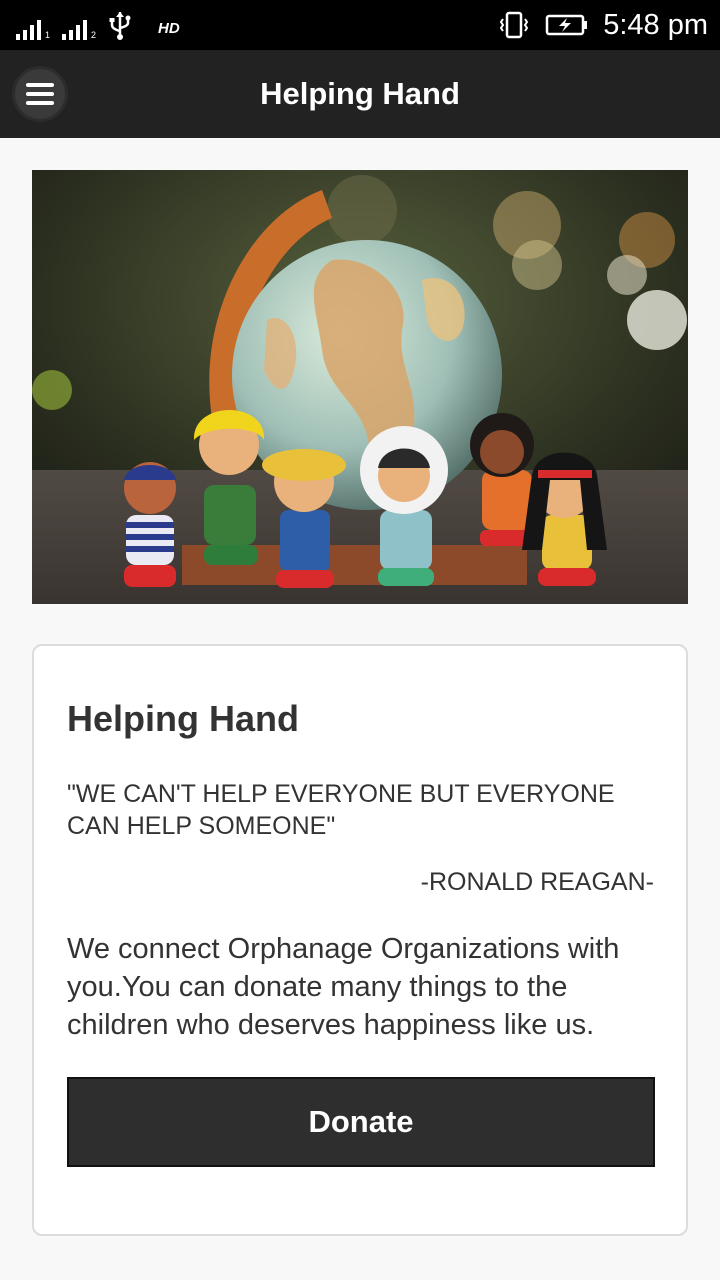  I want to click on sim2-label: 2, so click(94, 35).